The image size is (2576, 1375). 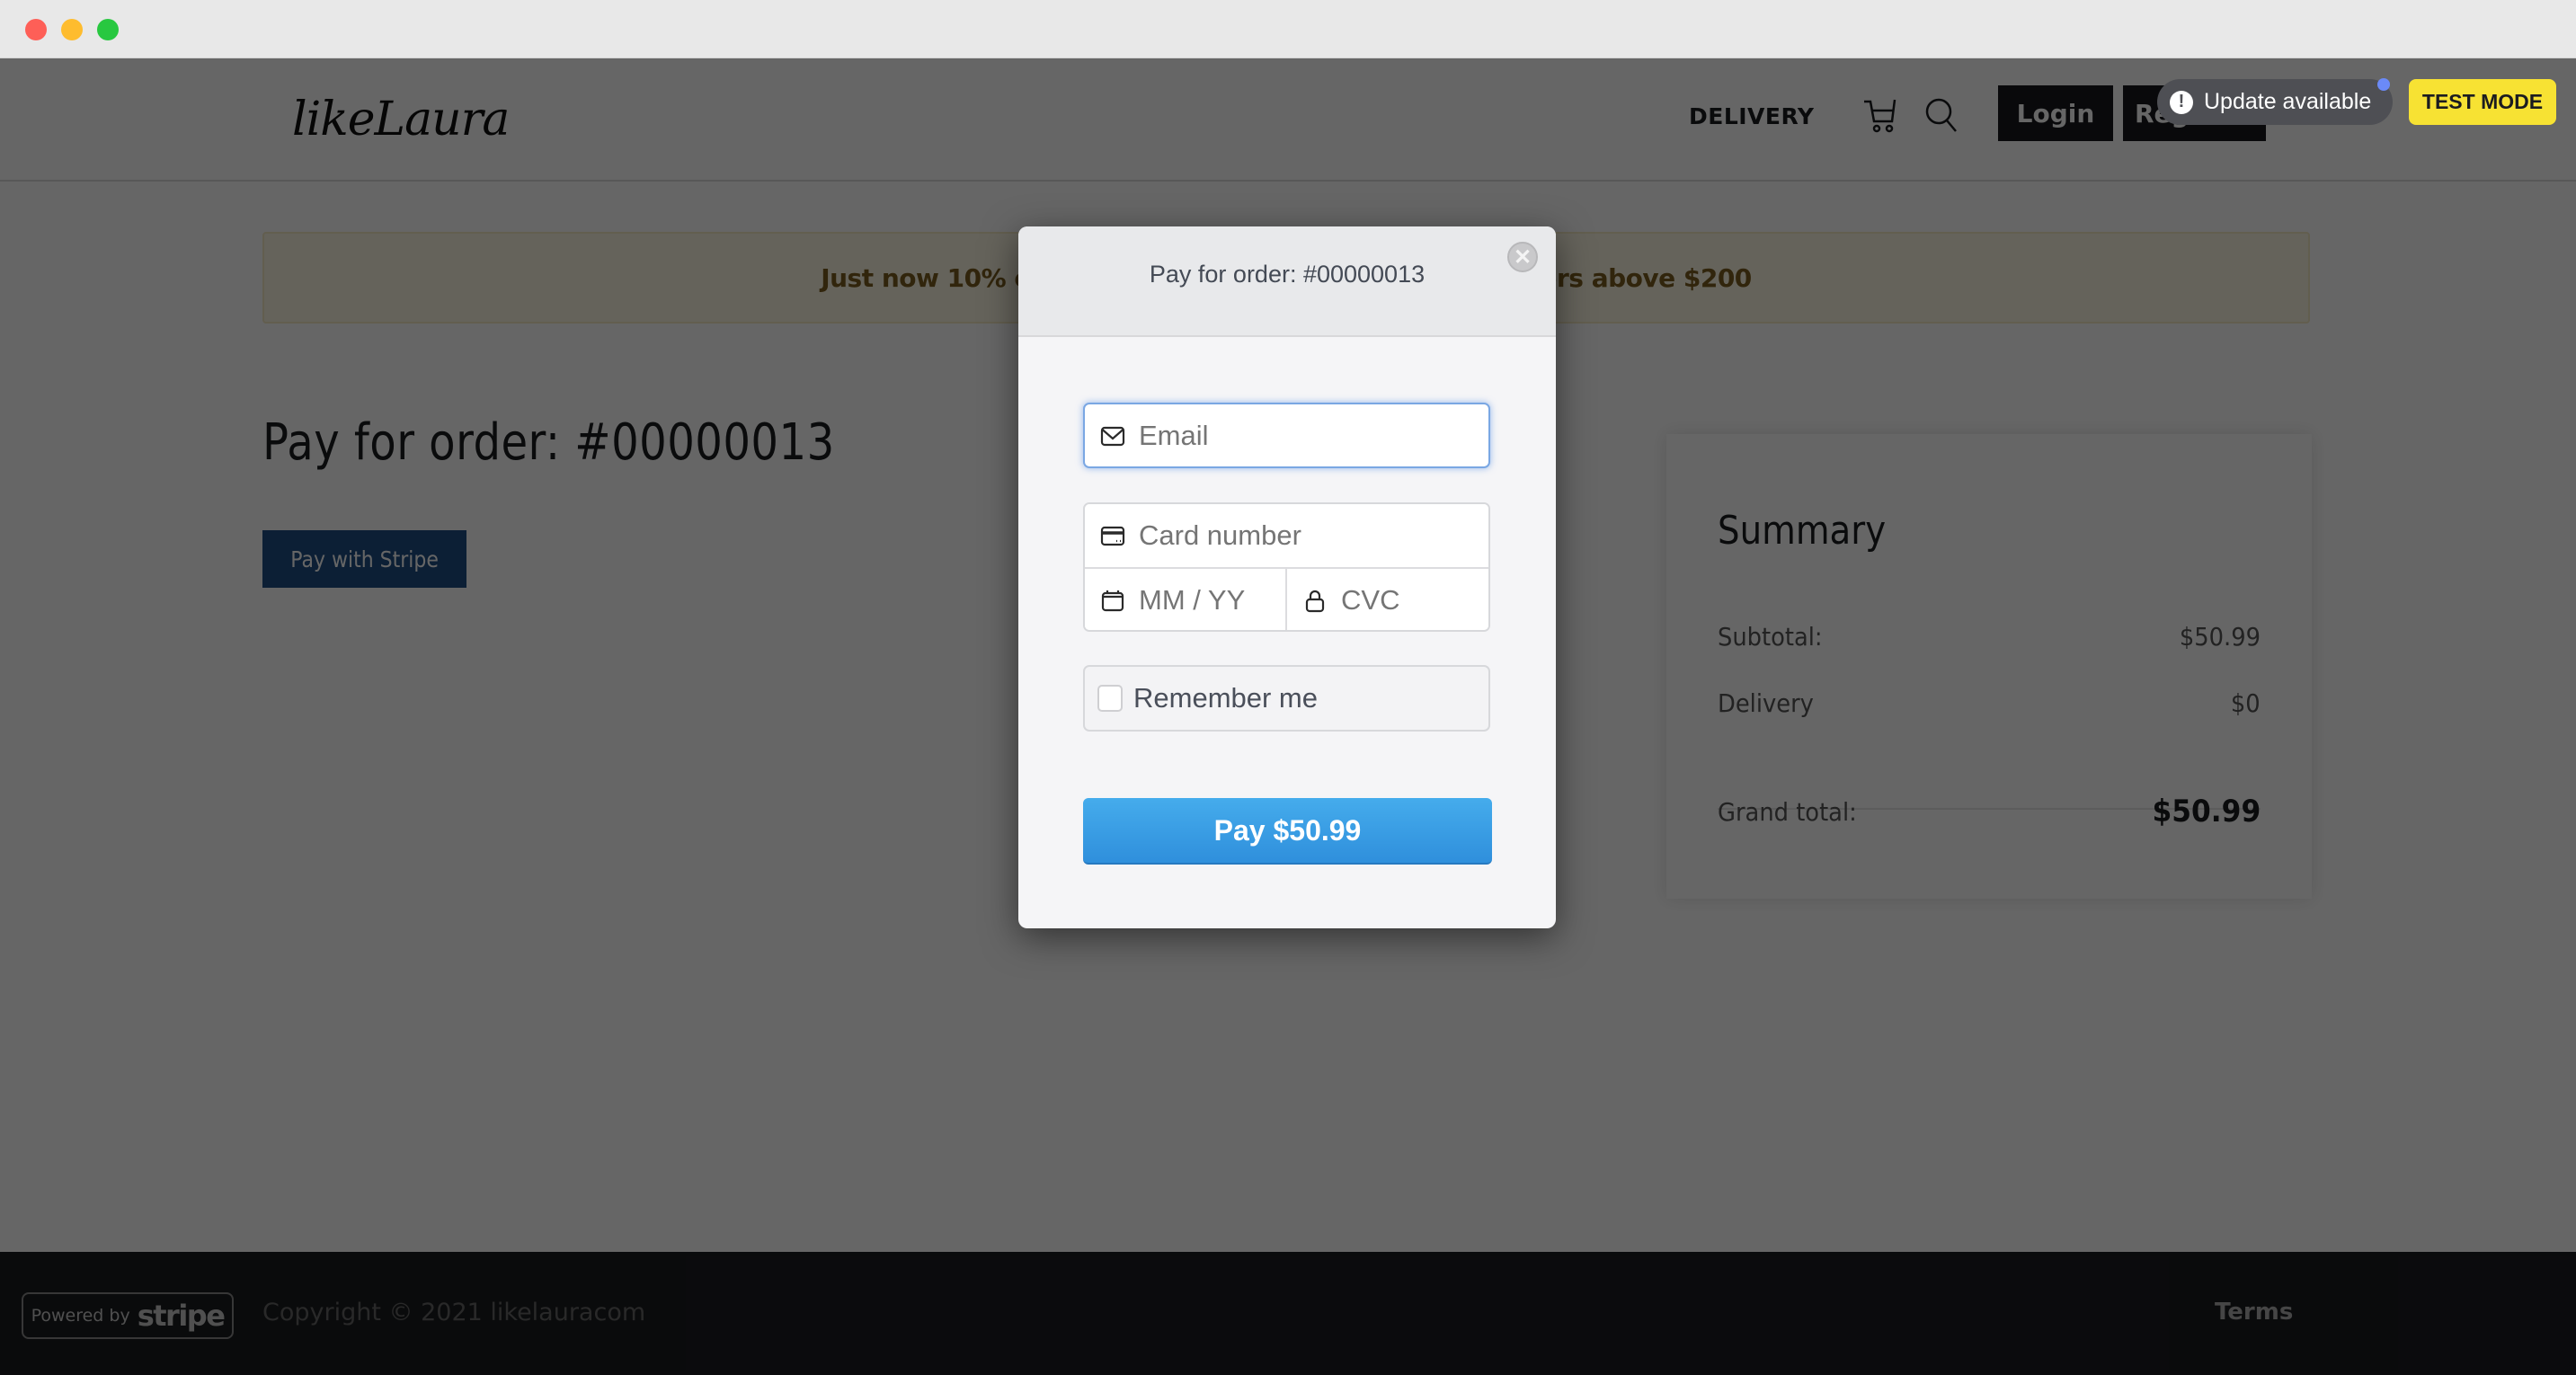 What do you see at coordinates (2383, 85) in the screenshot?
I see `notification-dot-icon` at bounding box center [2383, 85].